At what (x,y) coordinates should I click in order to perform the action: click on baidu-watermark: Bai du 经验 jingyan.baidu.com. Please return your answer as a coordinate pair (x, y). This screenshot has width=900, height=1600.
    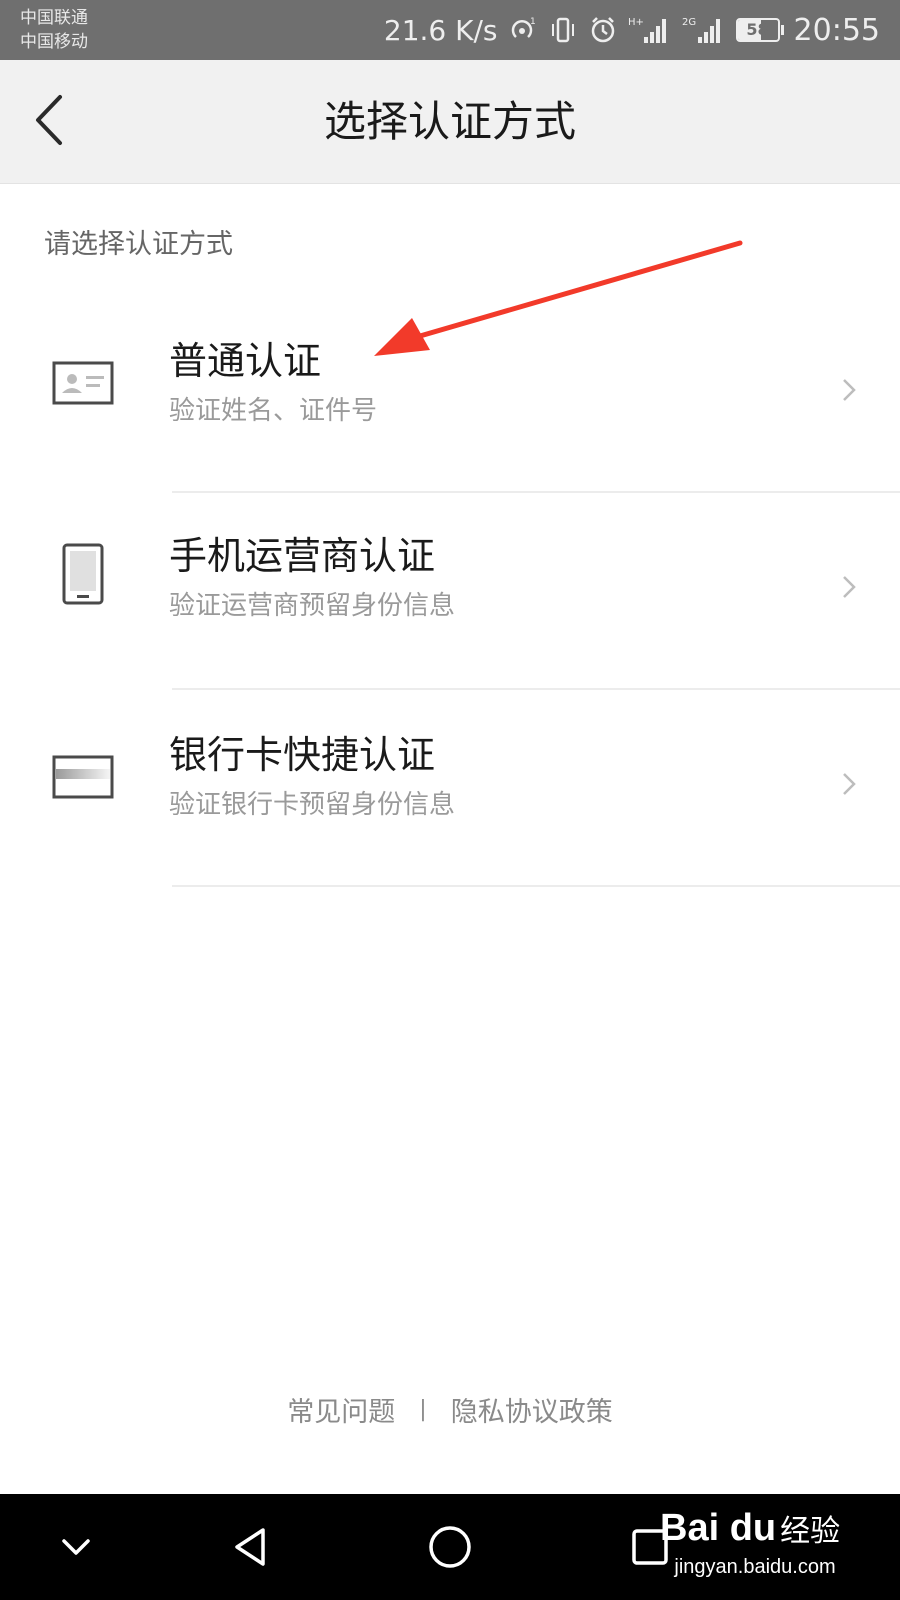
    Looking at the image, I should click on (755, 1547).